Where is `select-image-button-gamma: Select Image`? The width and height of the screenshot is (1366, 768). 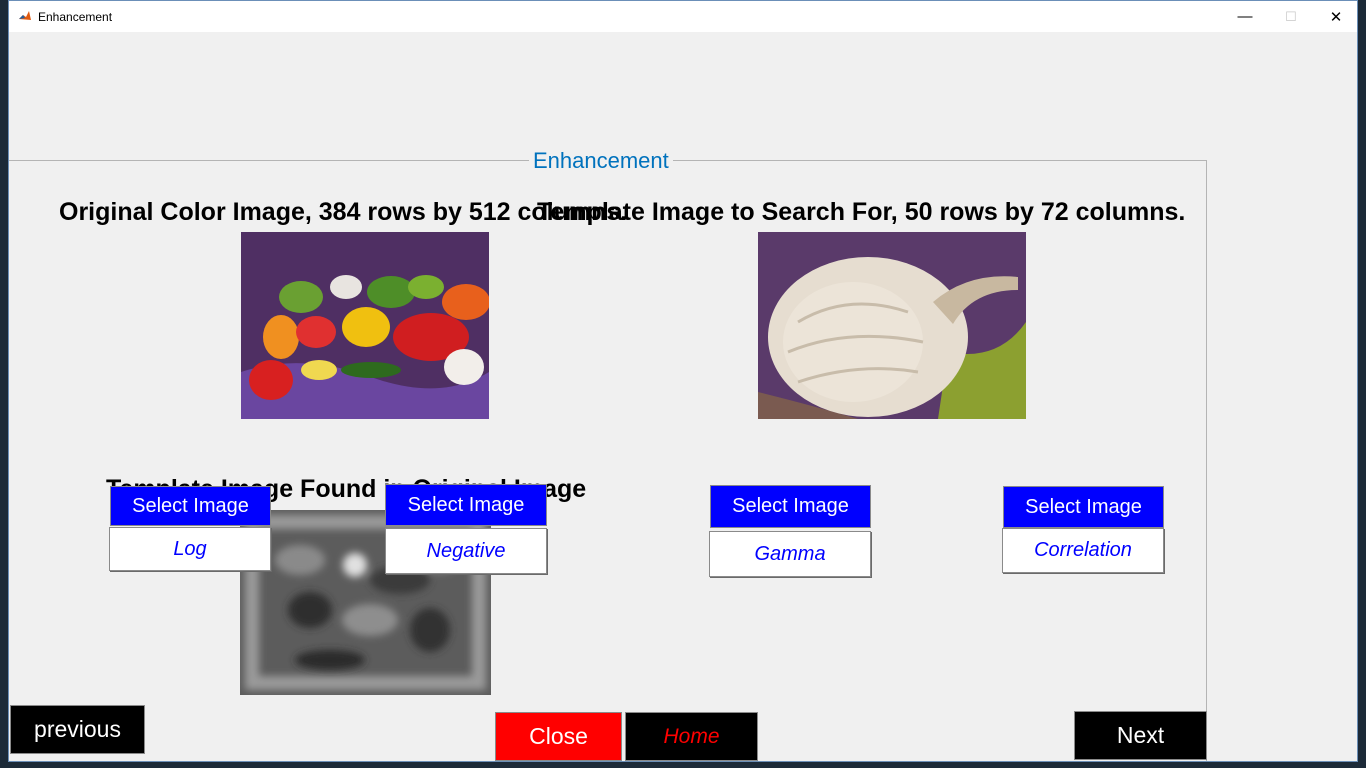
select-image-button-gamma: Select Image is located at coordinates (790, 506).